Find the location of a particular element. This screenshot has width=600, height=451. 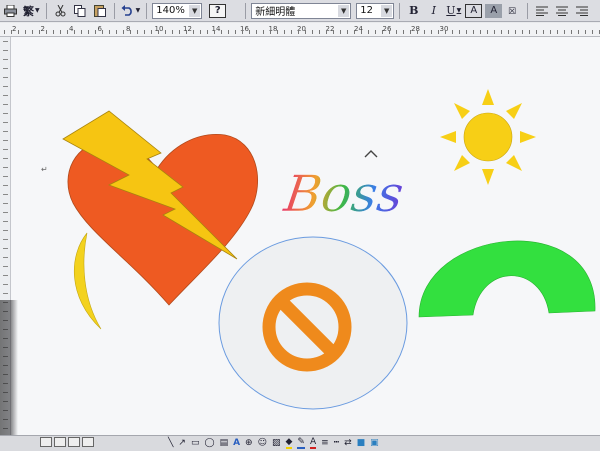

outline-view-button is located at coordinates (88, 442).